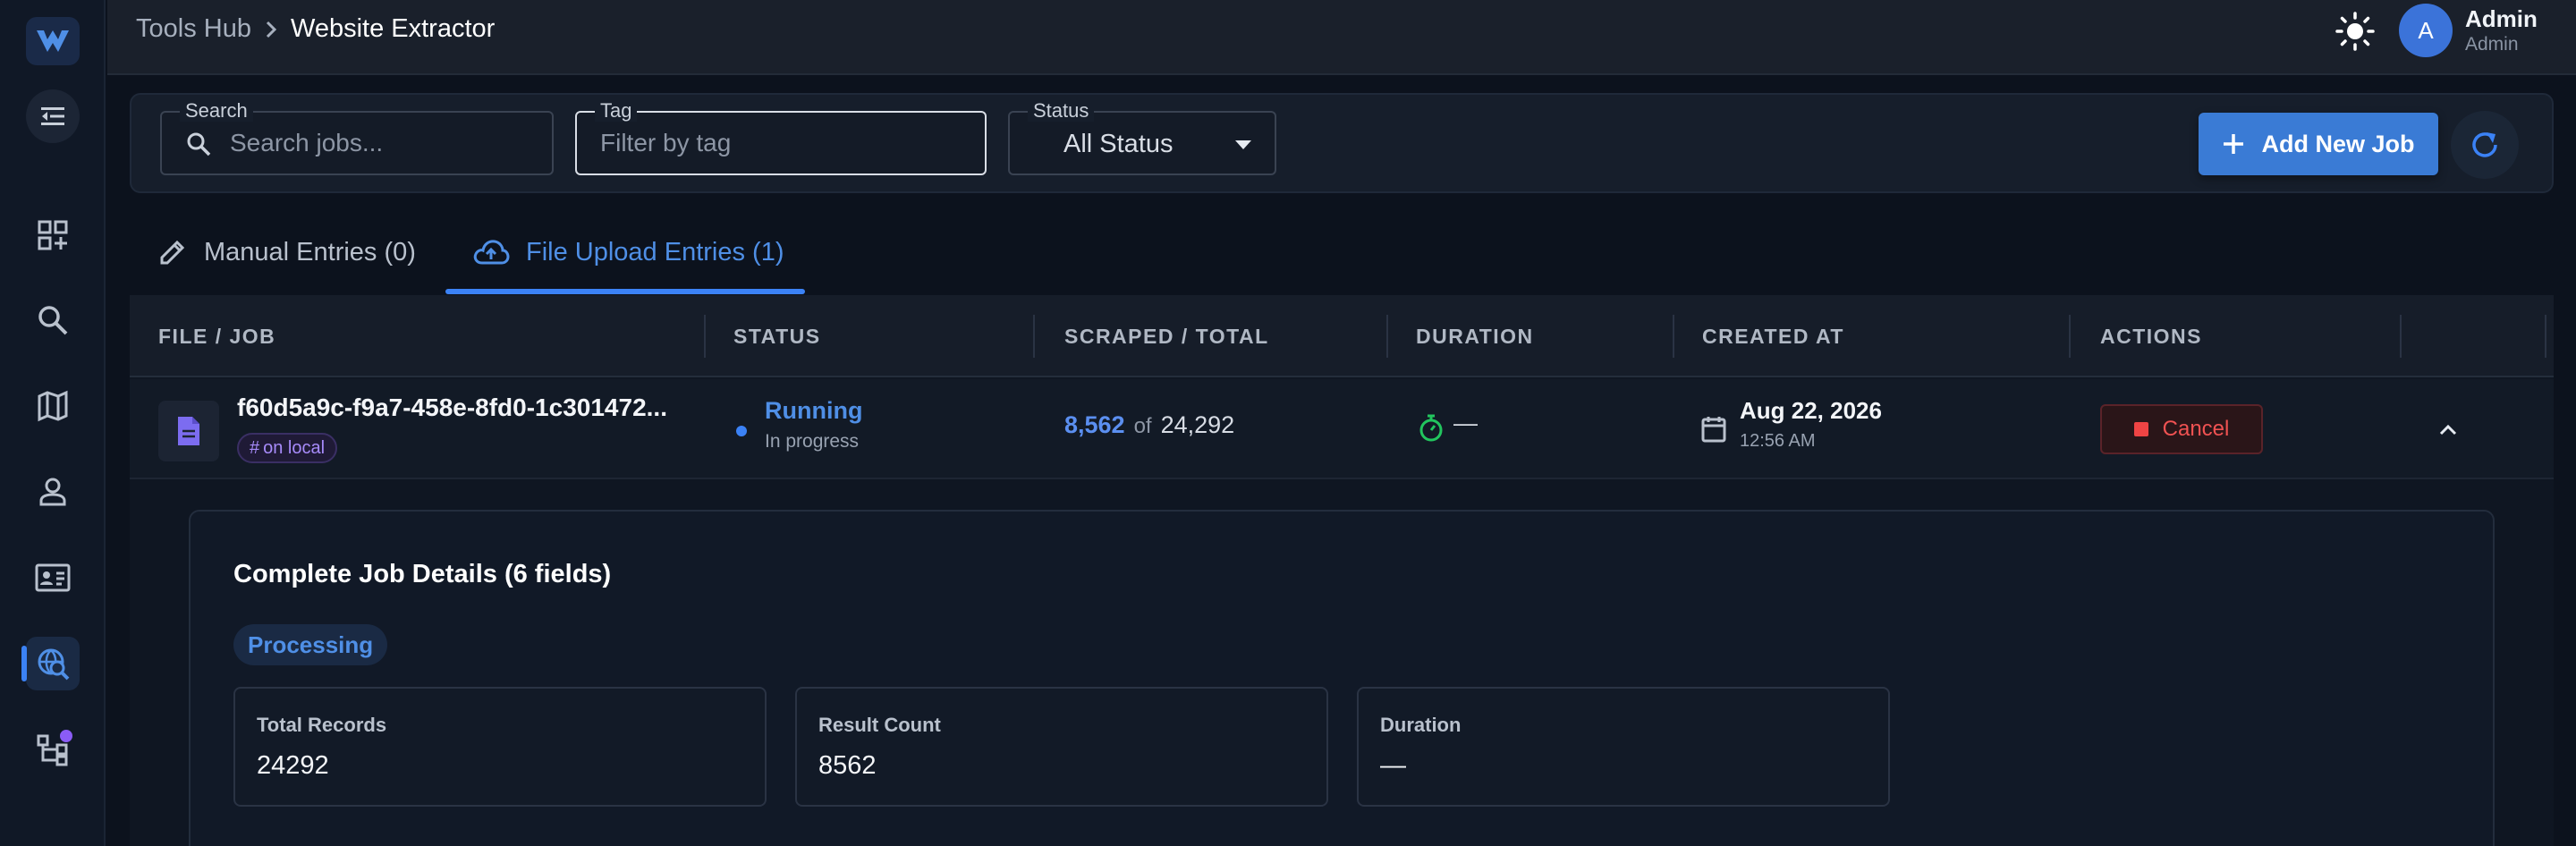  I want to click on detail-card-duration: Duration —, so click(1623, 747).